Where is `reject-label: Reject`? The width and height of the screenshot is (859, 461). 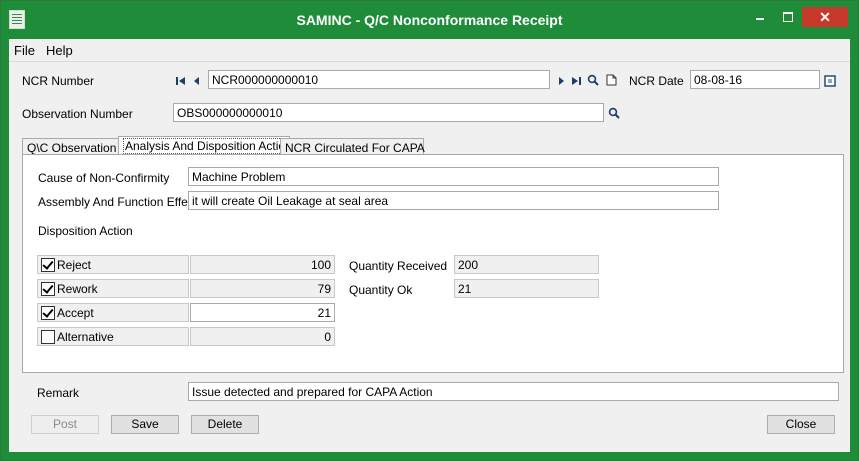 reject-label: Reject is located at coordinates (74, 265).